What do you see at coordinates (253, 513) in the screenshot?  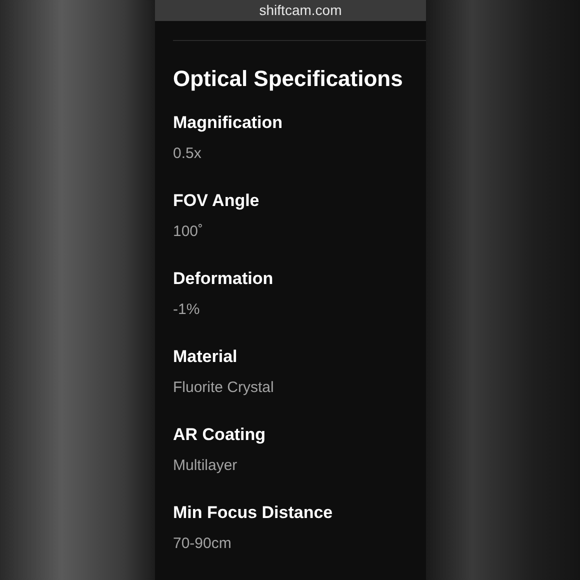 I see `spec-label: Min Focus Distance` at bounding box center [253, 513].